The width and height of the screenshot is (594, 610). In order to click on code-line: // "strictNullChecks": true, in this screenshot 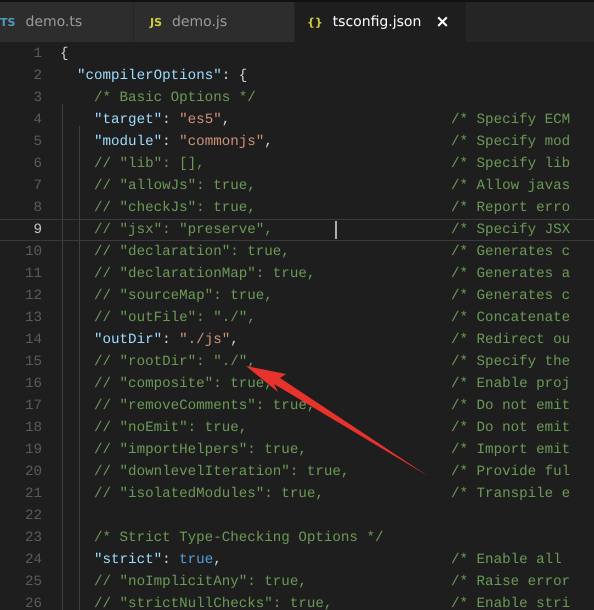, I will do `click(212, 603)`.